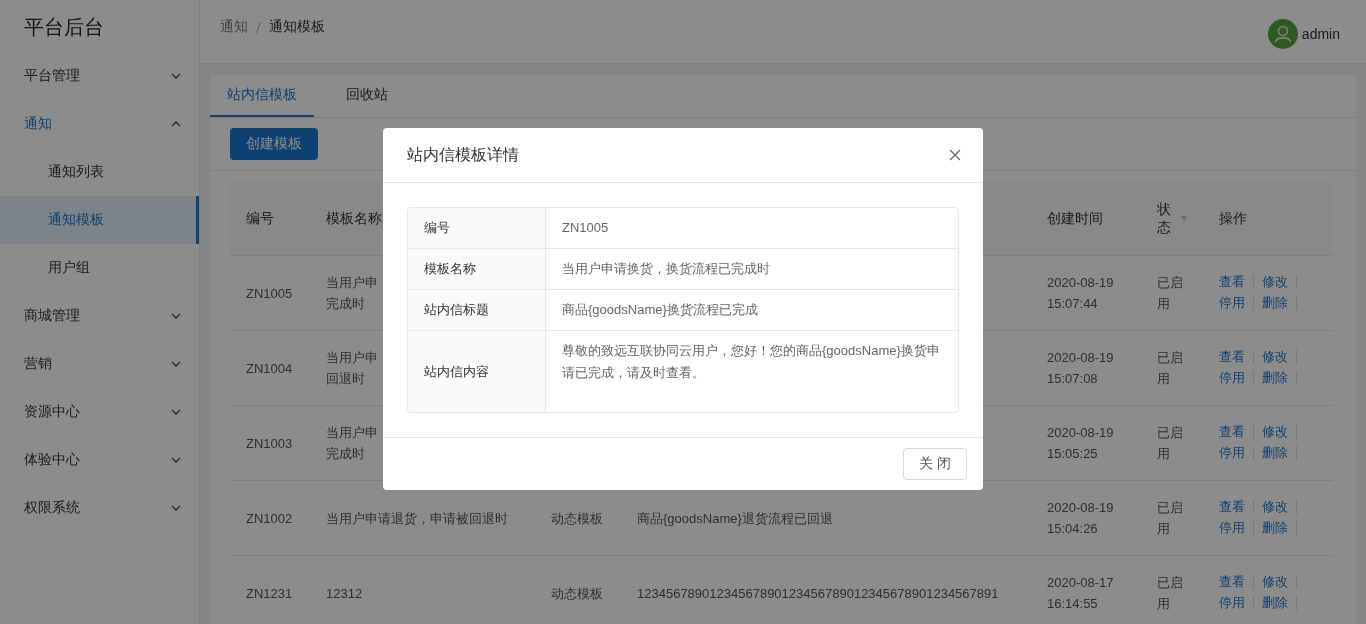 This screenshot has width=1366, height=624. Describe the element at coordinates (269, 518) in the screenshot. I see `table-cell: ZN1002` at that location.